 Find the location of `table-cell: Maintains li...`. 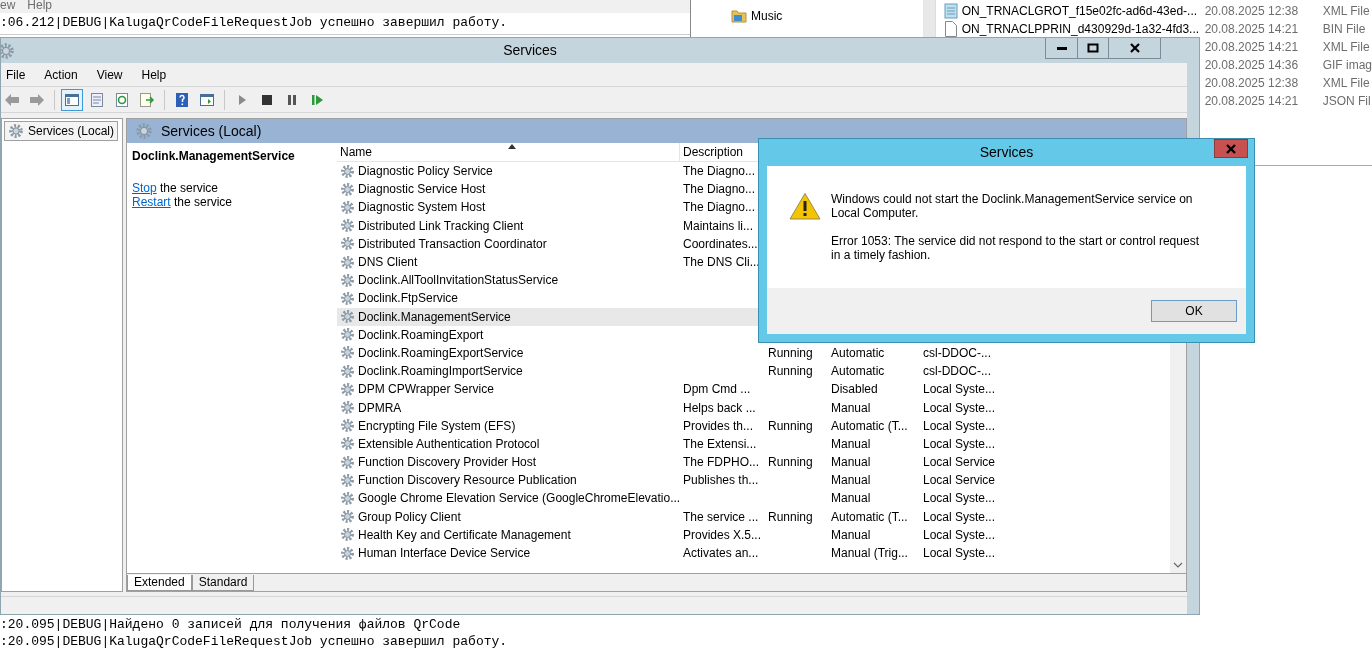

table-cell: Maintains li... is located at coordinates (718, 225).